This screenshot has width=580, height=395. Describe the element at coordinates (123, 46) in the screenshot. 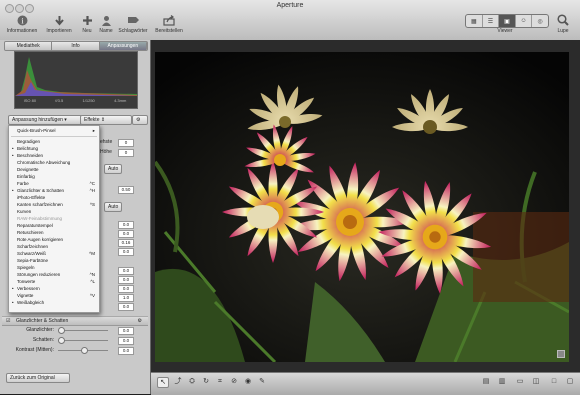

I see `tab-adjustments: Anpassungen` at that location.